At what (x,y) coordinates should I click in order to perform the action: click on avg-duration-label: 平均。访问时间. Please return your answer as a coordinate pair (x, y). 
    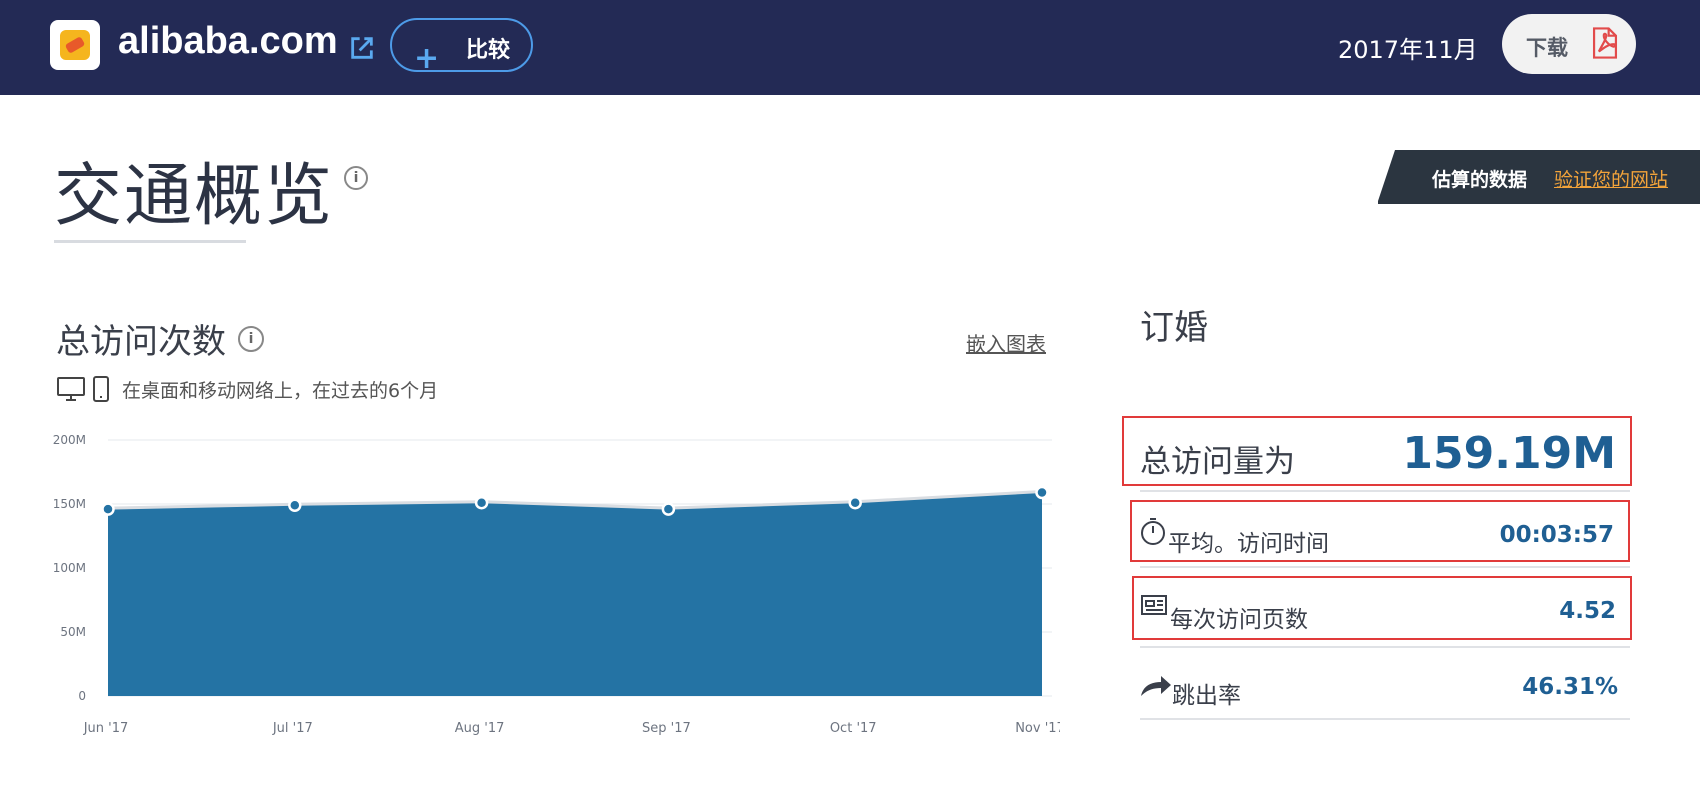
    Looking at the image, I should click on (1248, 544).